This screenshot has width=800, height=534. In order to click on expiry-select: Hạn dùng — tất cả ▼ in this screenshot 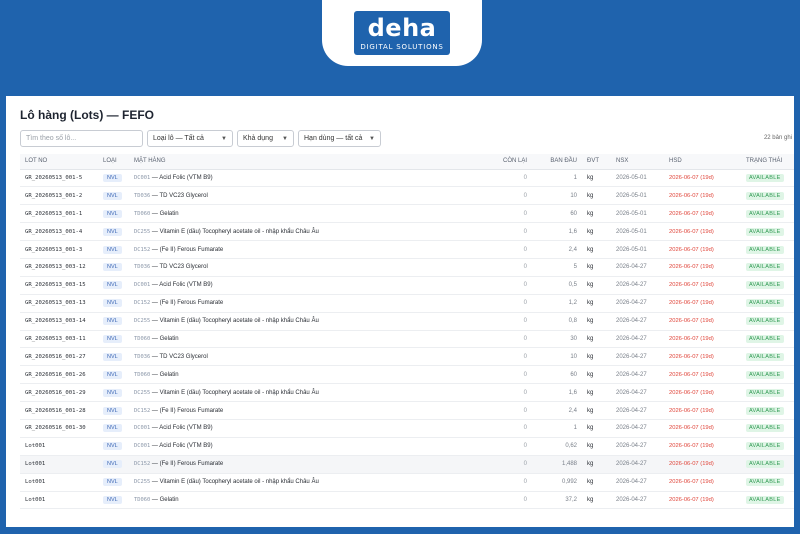, I will do `click(339, 138)`.